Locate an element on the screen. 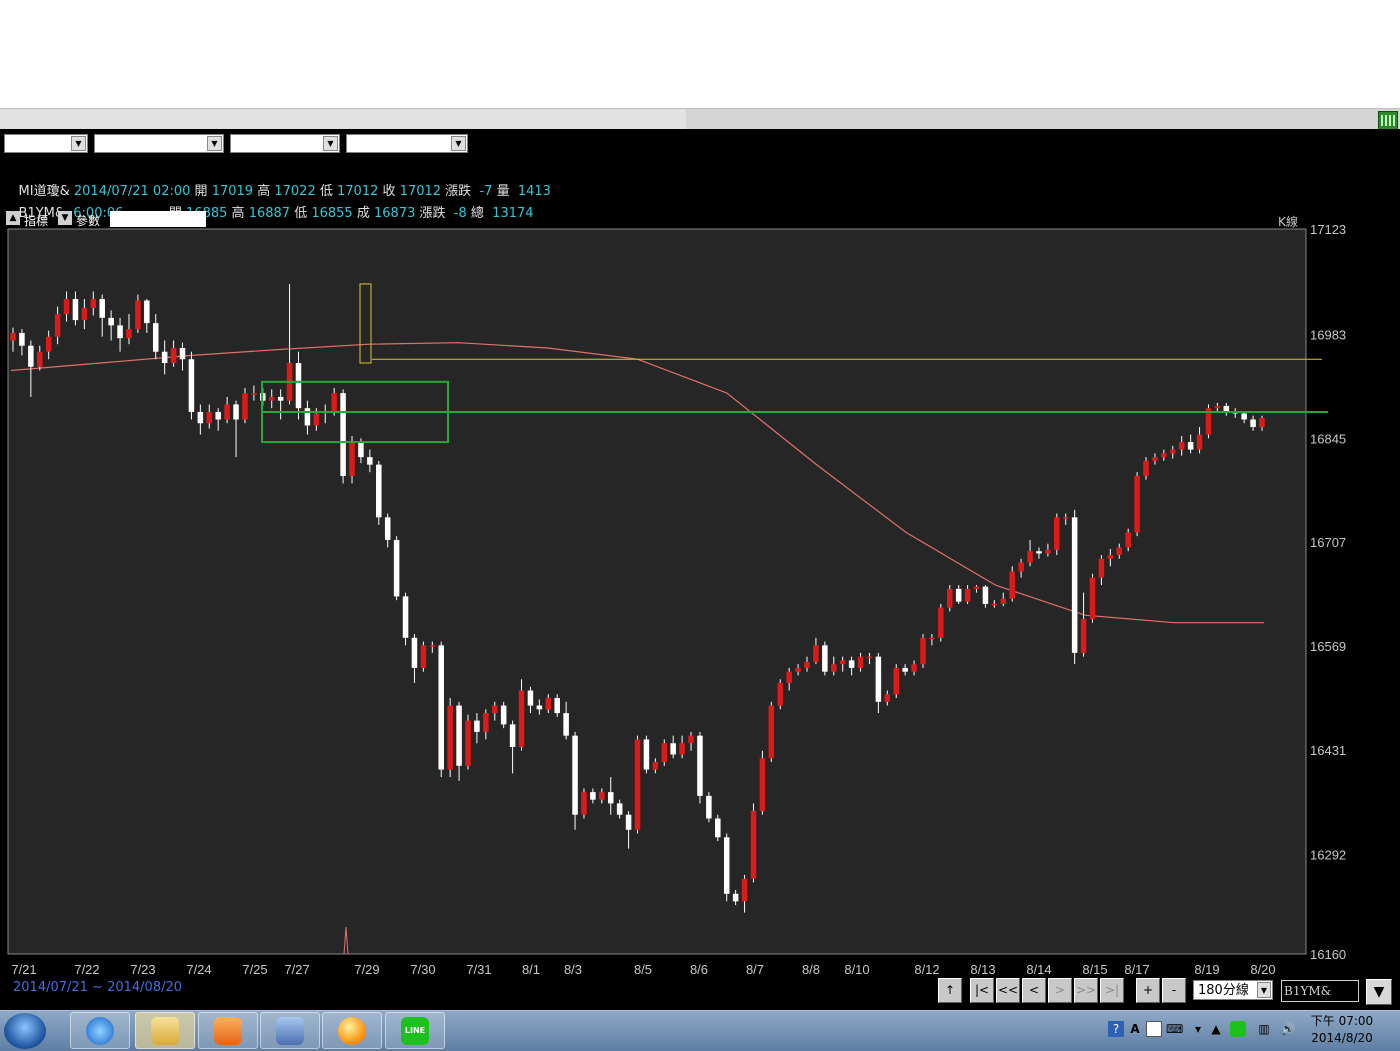  nav-next-page-button: >> is located at coordinates (1086, 990).